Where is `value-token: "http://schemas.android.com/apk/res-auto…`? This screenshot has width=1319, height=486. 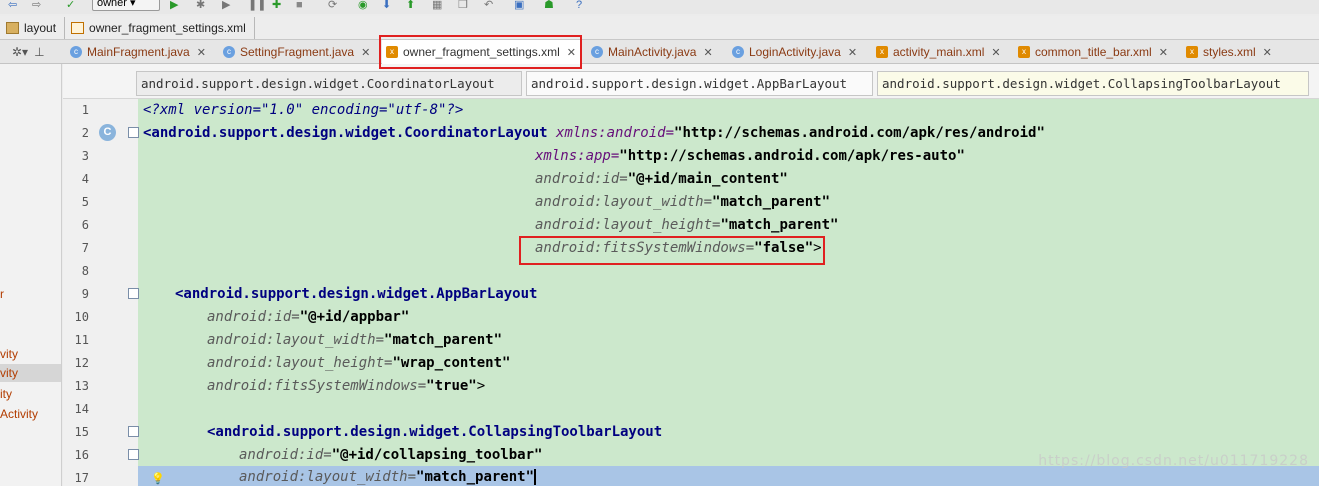
value-token: "http://schemas.android.com/apk/res-auto… is located at coordinates (792, 156).